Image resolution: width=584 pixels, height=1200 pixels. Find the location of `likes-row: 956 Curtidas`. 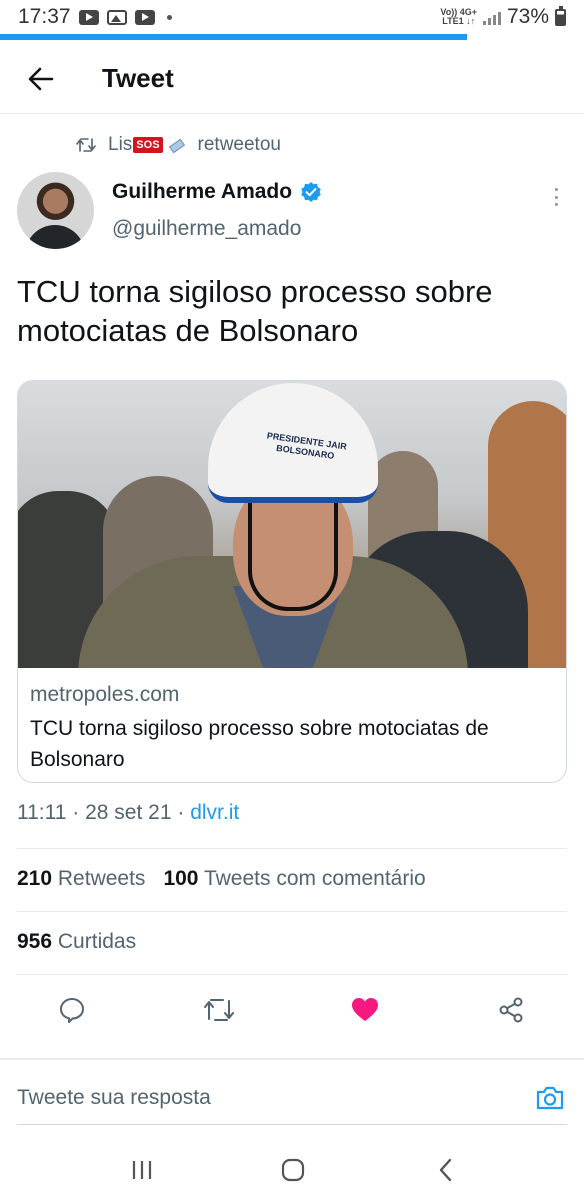

likes-row: 956 Curtidas is located at coordinates (76, 942).